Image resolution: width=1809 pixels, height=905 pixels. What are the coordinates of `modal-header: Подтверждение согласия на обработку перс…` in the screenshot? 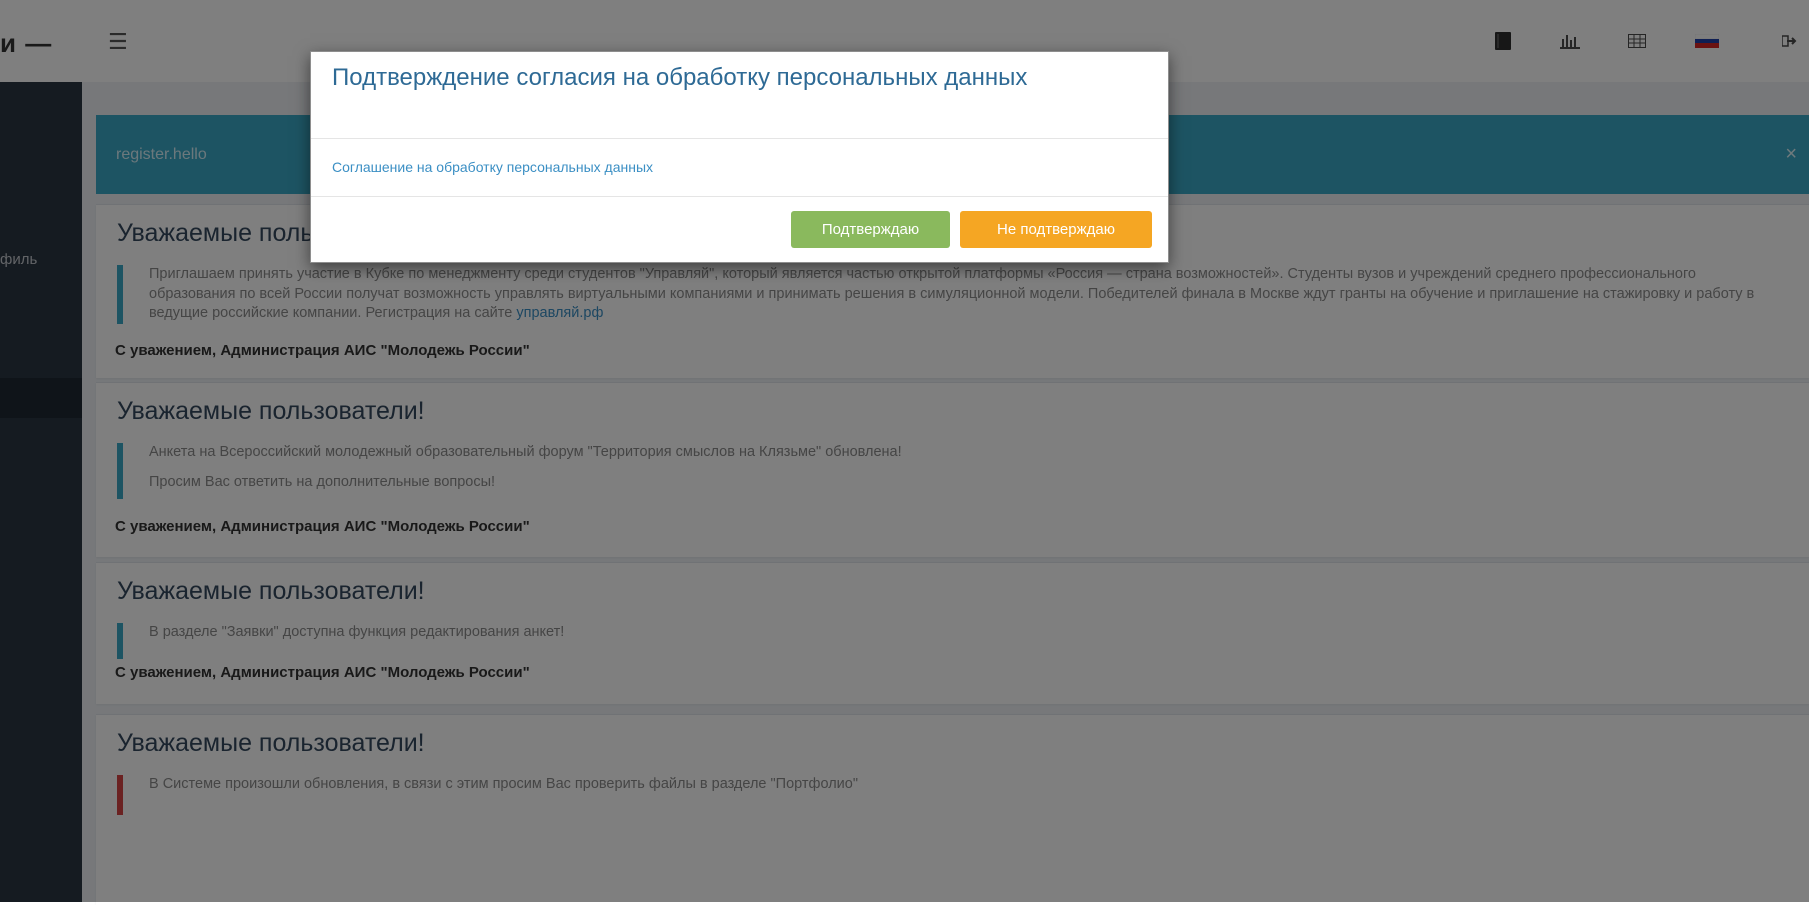 It's located at (739, 95).